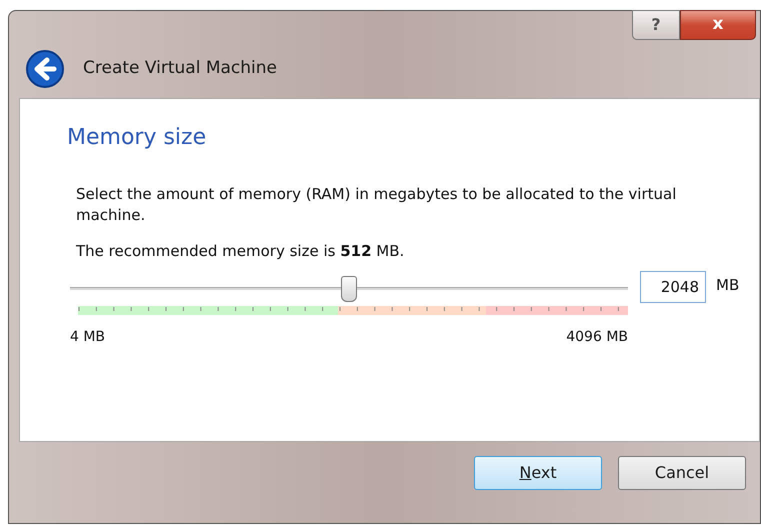 The height and width of the screenshot is (531, 761). What do you see at coordinates (377, 205) in the screenshot?
I see `description-text: Select the amount of memory (RAM) in megabytes to be allocated to the virtual machine.` at bounding box center [377, 205].